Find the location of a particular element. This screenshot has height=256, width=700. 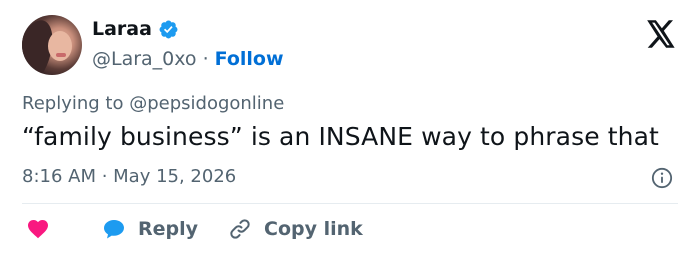

heart-icon is located at coordinates (38, 229).